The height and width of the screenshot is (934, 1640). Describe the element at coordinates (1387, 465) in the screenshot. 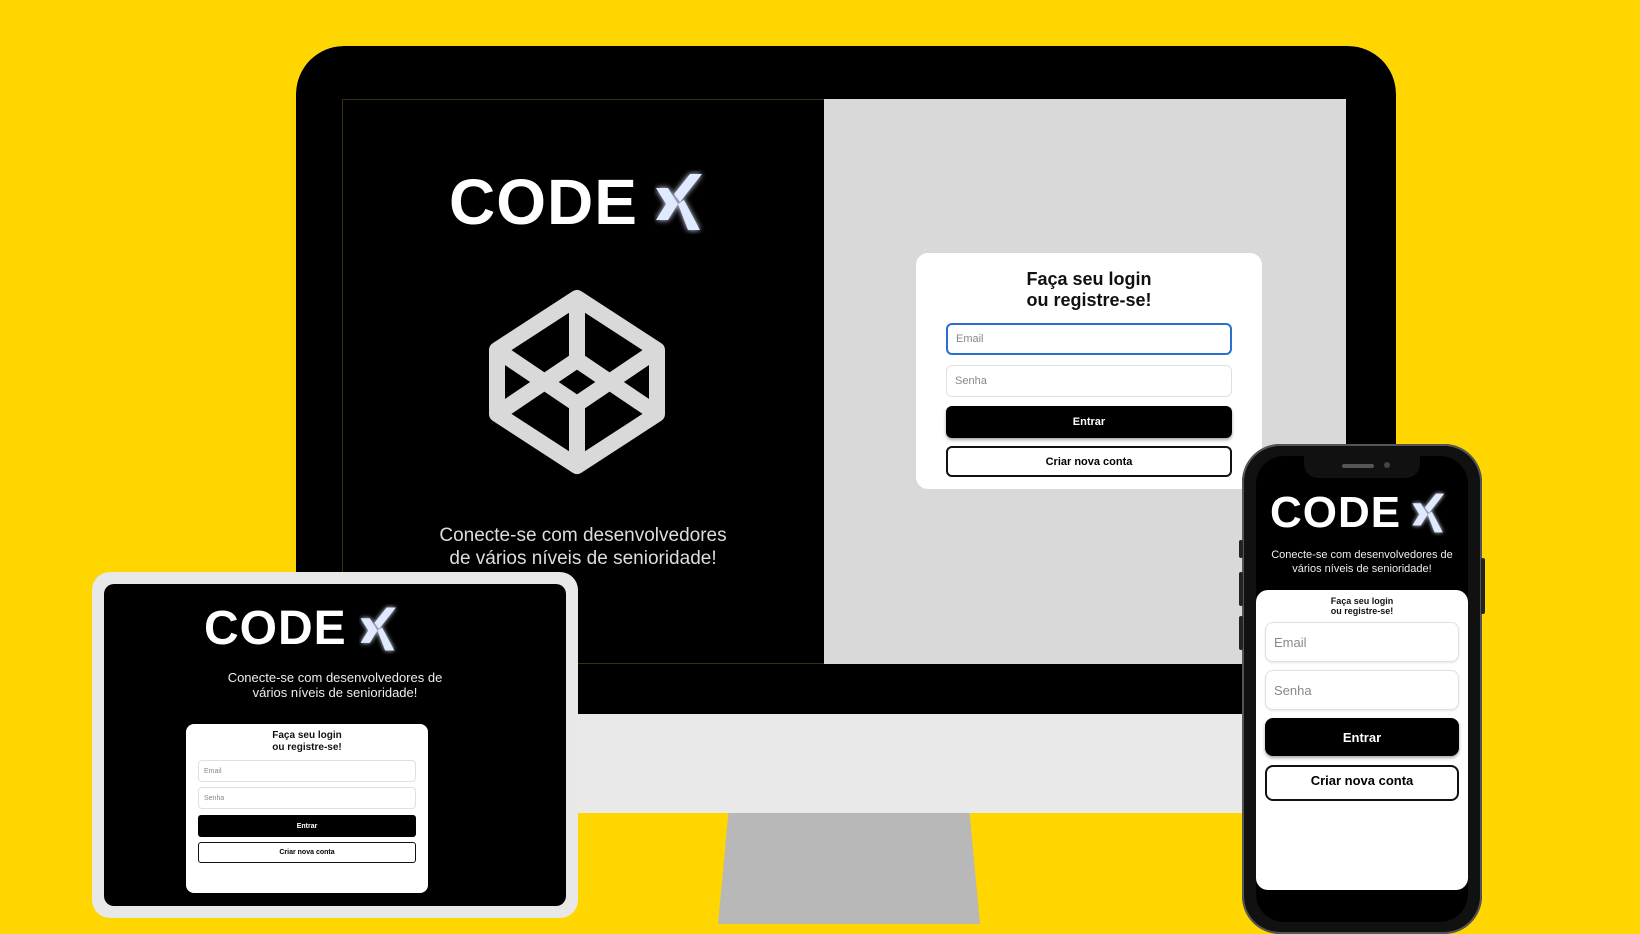

I see `front-camera` at that location.